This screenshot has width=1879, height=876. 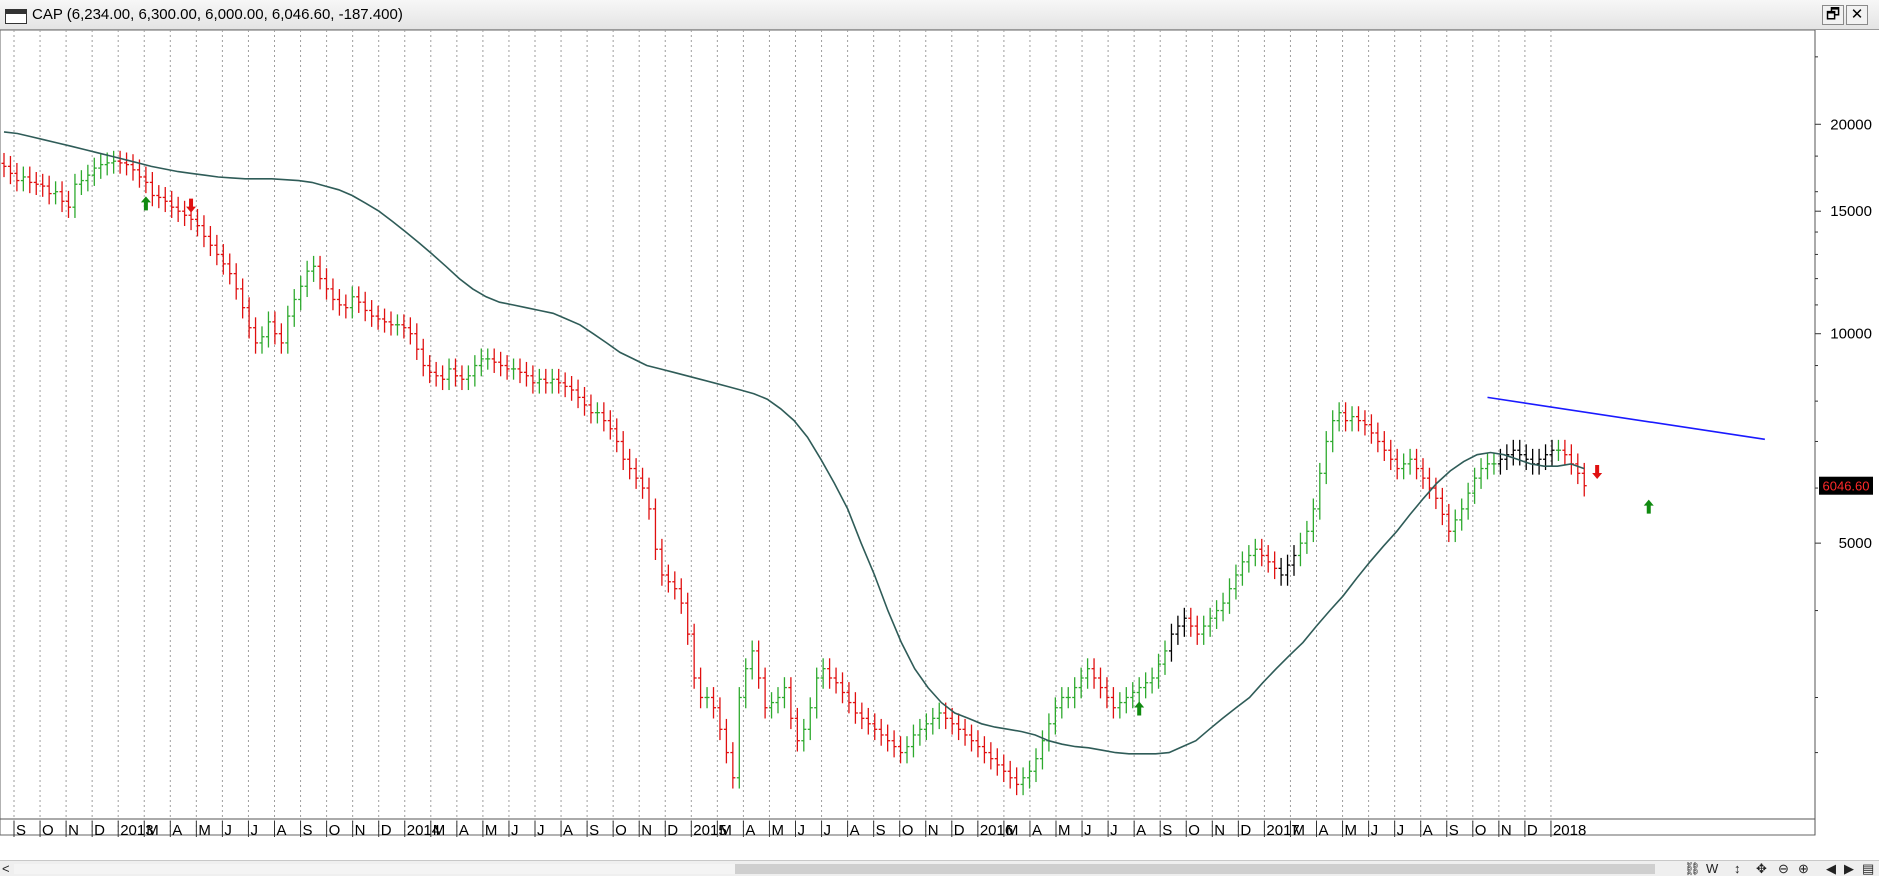 What do you see at coordinates (1761, 868) in the screenshot?
I see `move-icon: ✥` at bounding box center [1761, 868].